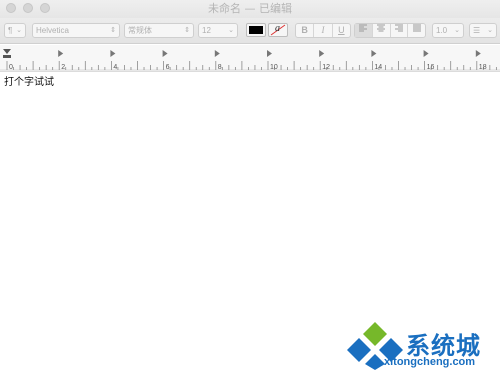 This screenshot has width=500, height=373. I want to click on line-spacing-popup: 1.0 ⌄, so click(448, 30).